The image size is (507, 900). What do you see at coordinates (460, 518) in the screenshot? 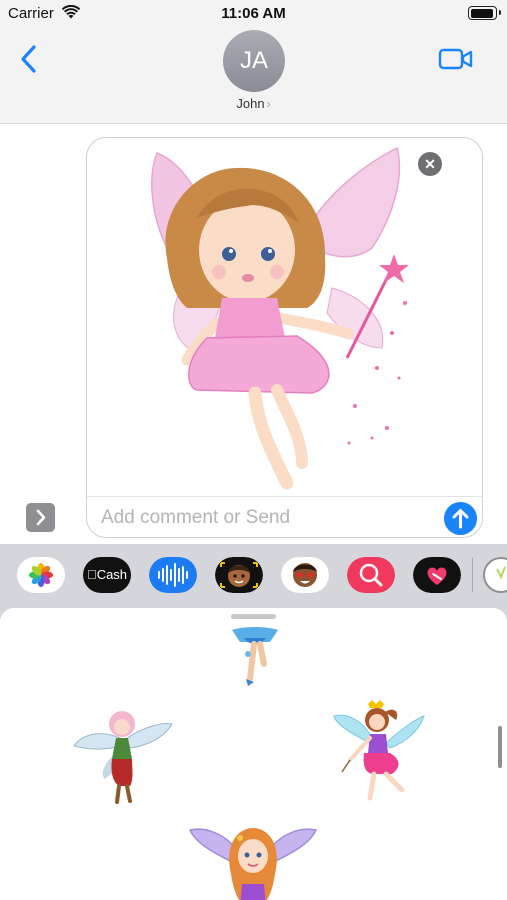
I see `send-button` at bounding box center [460, 518].